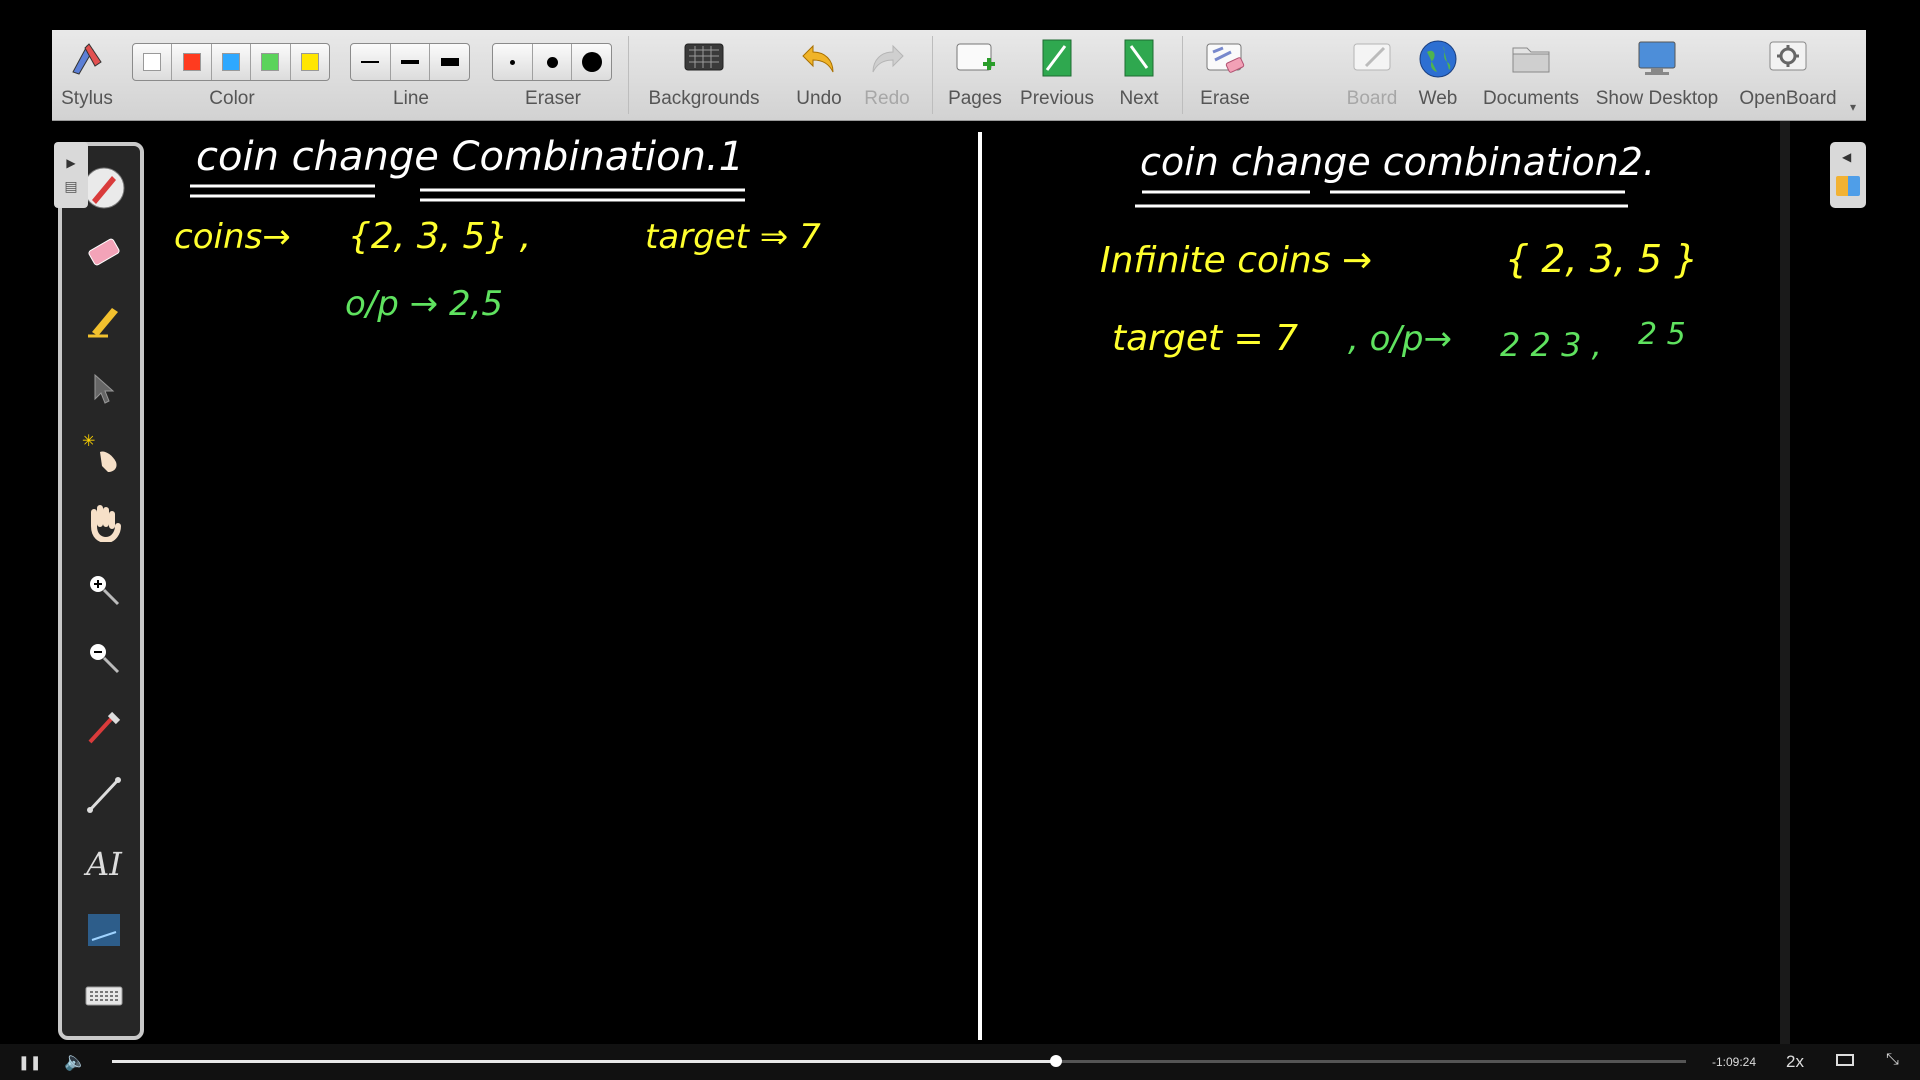  I want to click on line-width-selector, so click(410, 62).